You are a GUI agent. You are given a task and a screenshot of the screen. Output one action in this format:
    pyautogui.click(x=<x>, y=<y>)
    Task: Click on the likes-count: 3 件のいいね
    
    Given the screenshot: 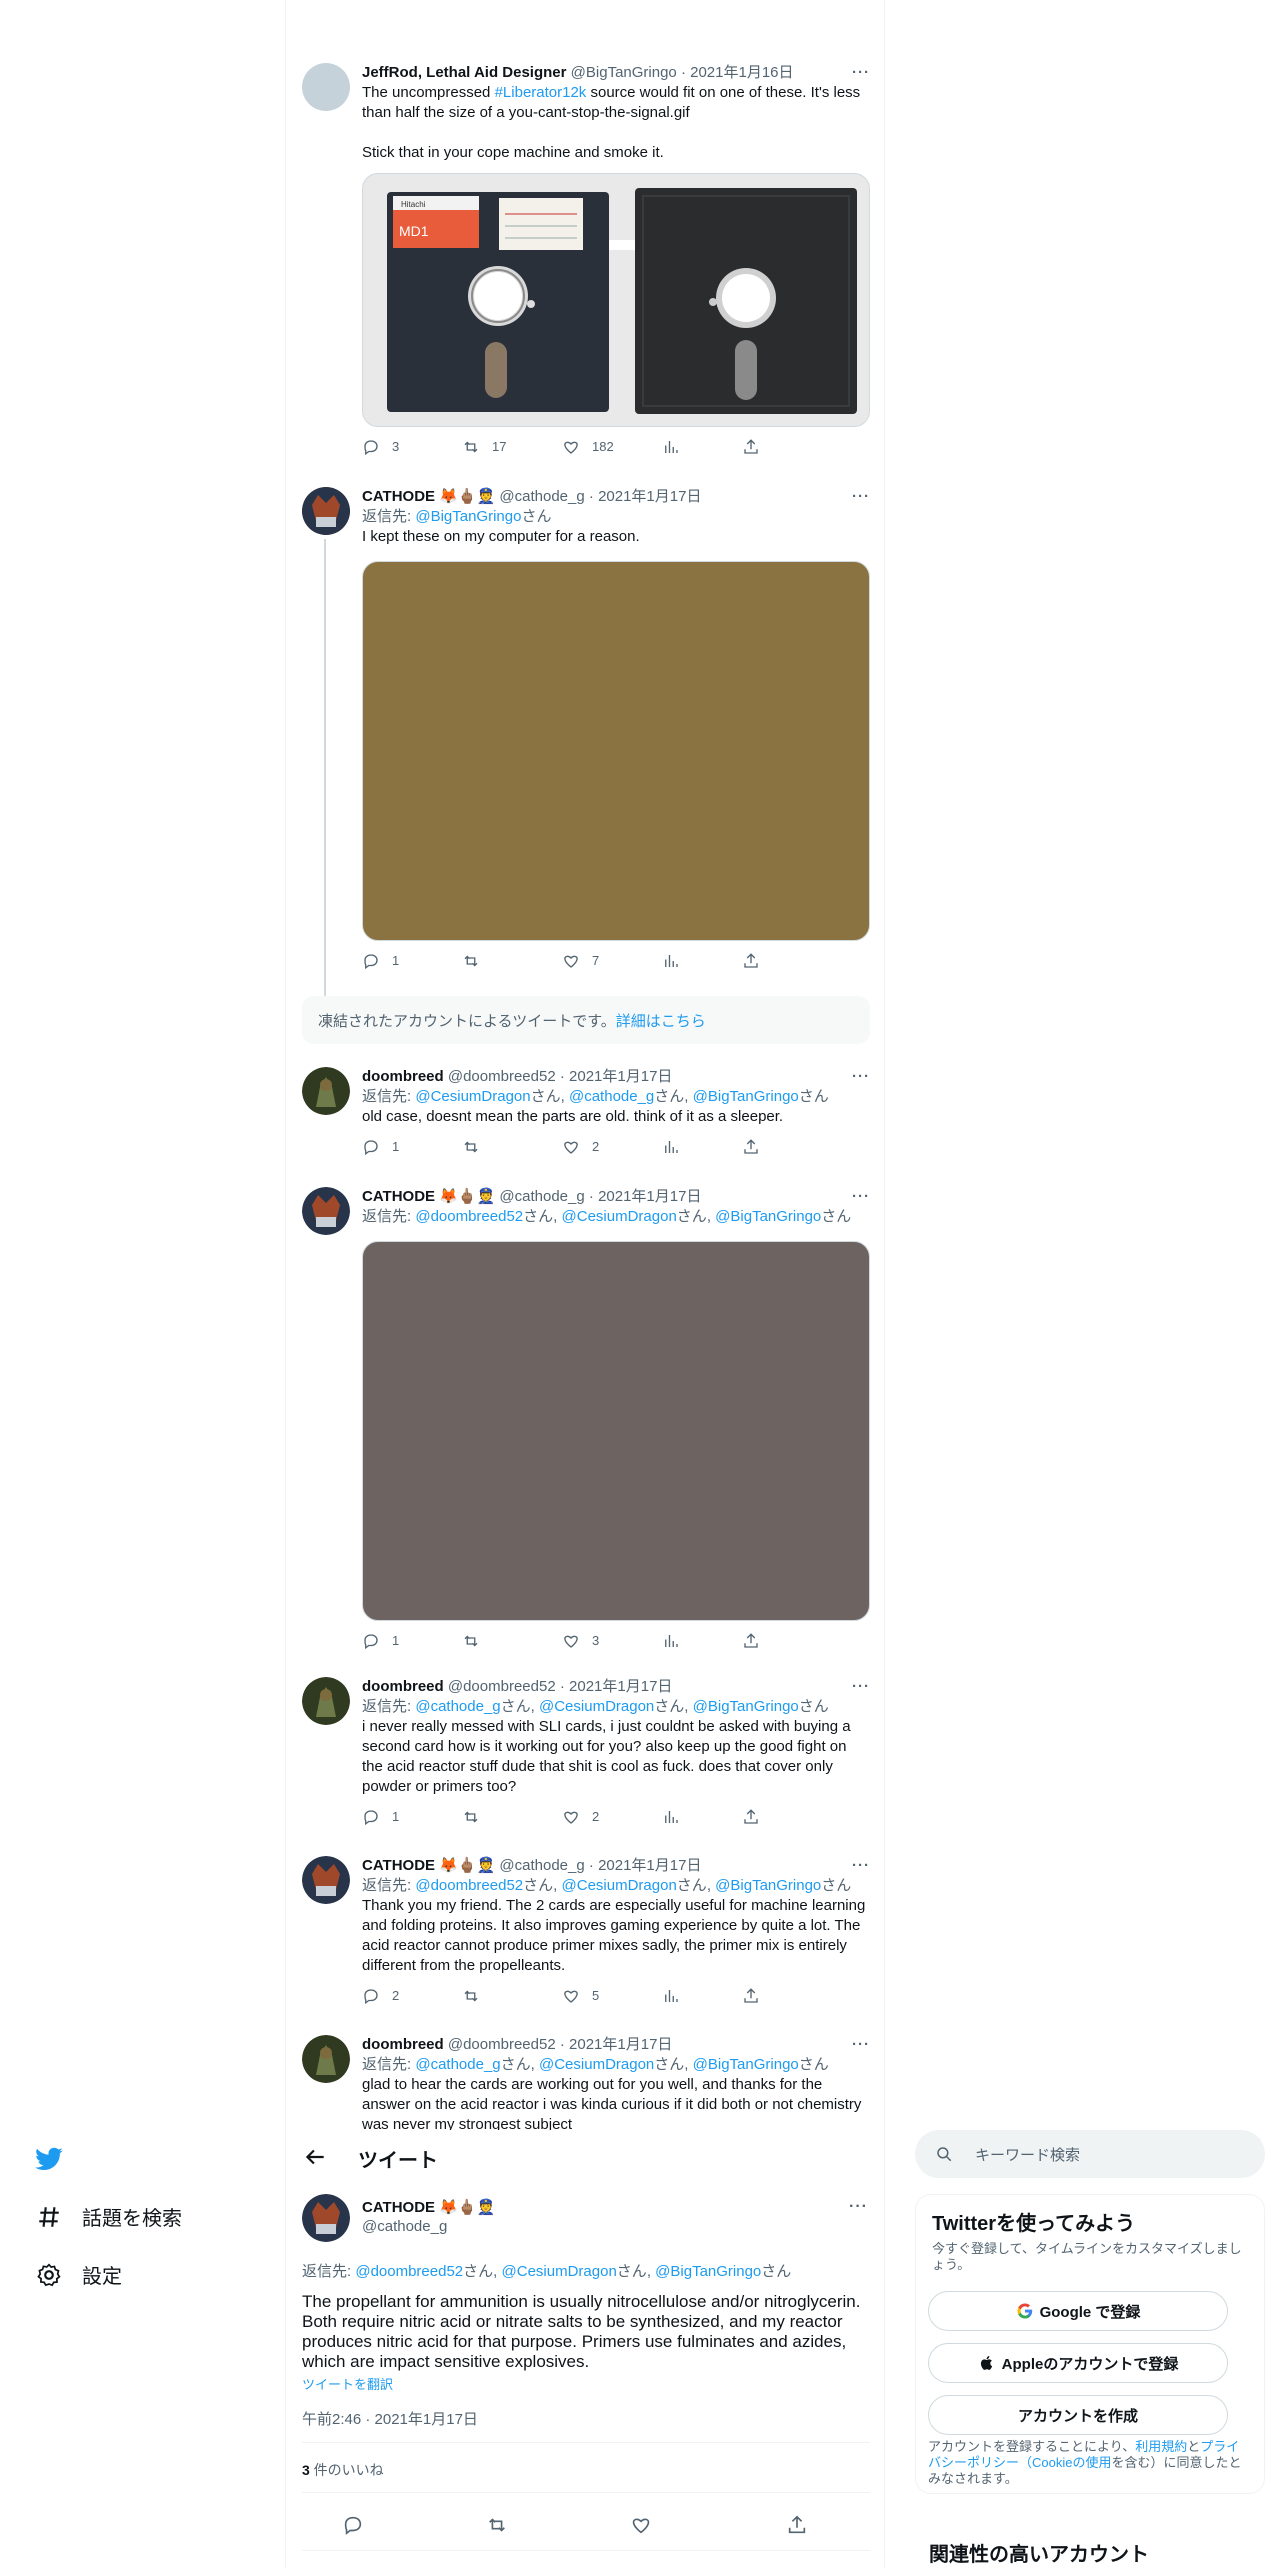 What is the action you would take?
    pyautogui.click(x=343, y=2470)
    